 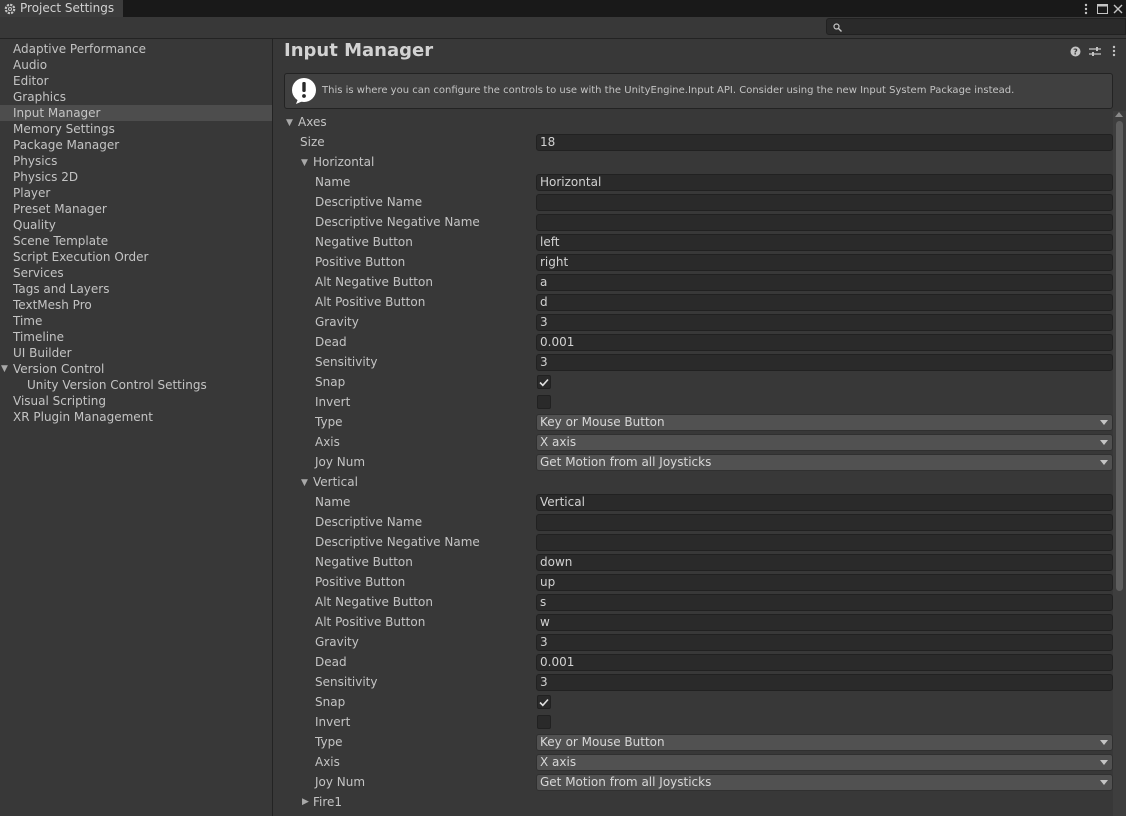 What do you see at coordinates (344, 162) in the screenshot?
I see `horizontal-label: Horizontal` at bounding box center [344, 162].